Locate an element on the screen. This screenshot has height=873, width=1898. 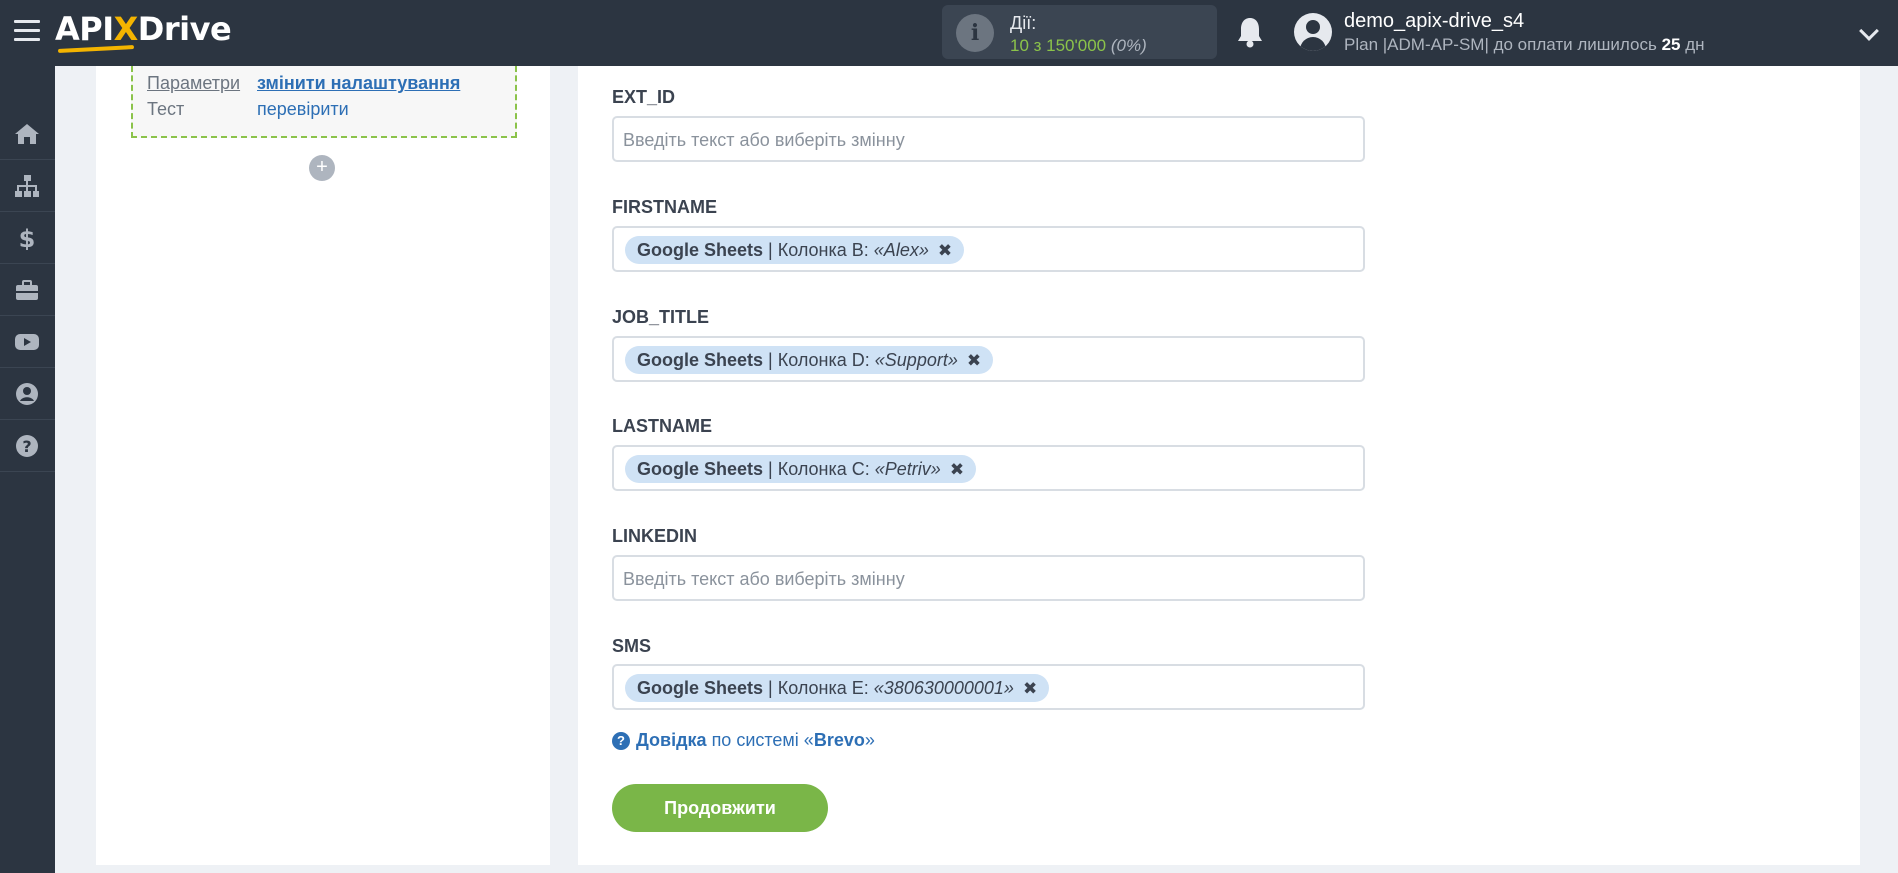
job-title-input: Google Sheets | Колонка D: «Support» ✖ is located at coordinates (988, 359).